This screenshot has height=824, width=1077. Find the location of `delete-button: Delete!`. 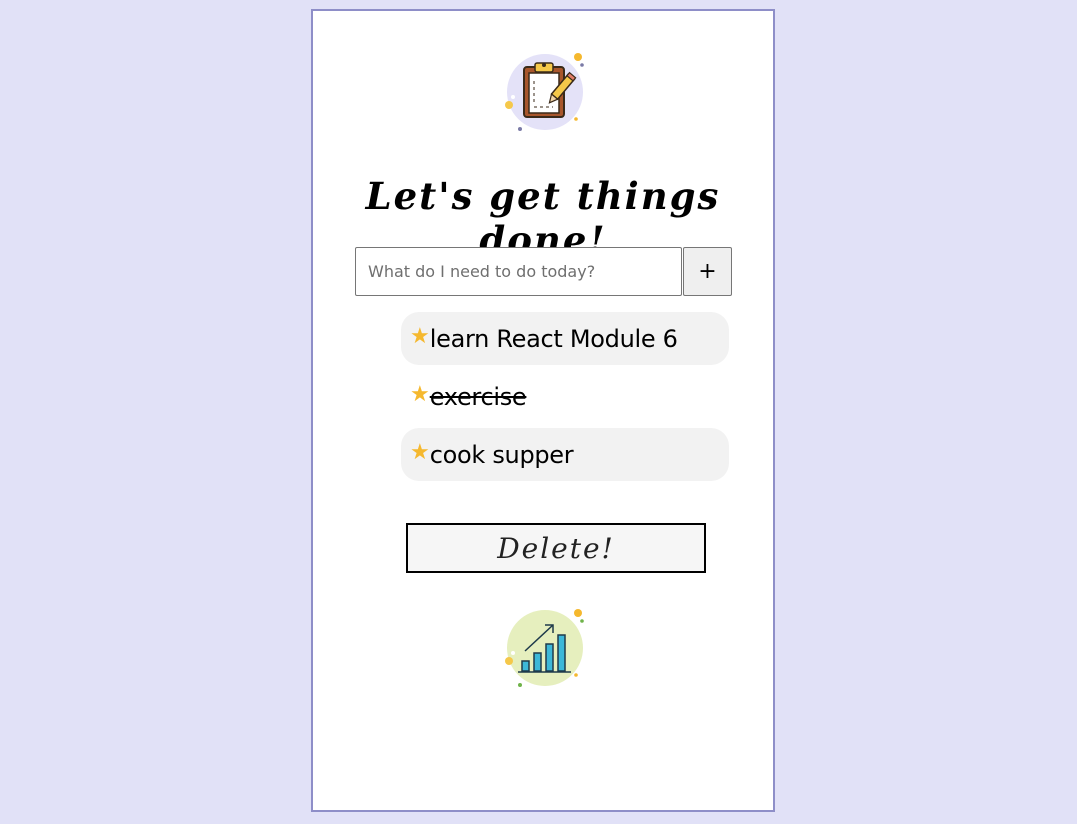

delete-button: Delete! is located at coordinates (556, 548).